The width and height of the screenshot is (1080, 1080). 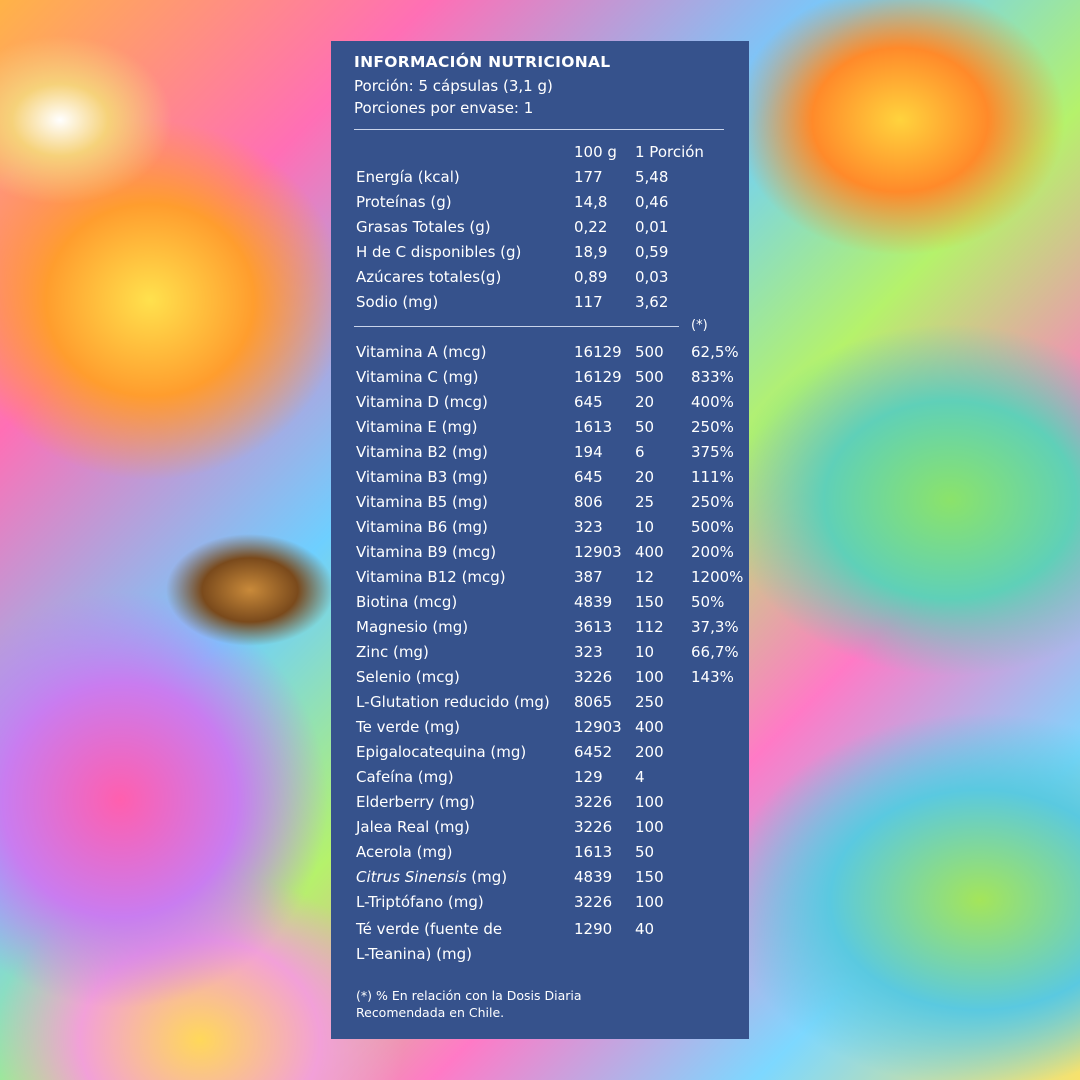 What do you see at coordinates (712, 477) in the screenshot?
I see `item-dose-pct: 111%` at bounding box center [712, 477].